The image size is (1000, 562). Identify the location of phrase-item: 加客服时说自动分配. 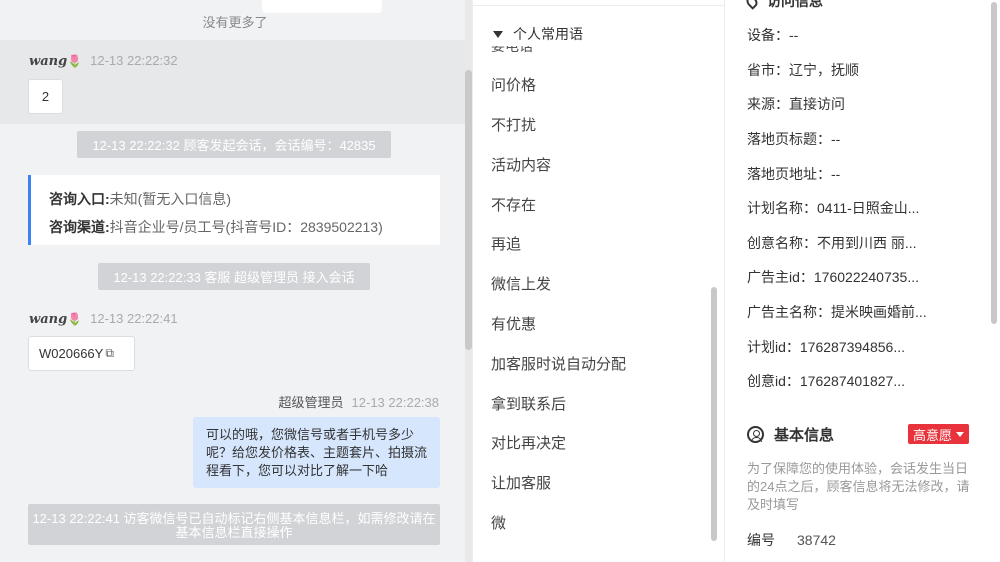
(558, 363).